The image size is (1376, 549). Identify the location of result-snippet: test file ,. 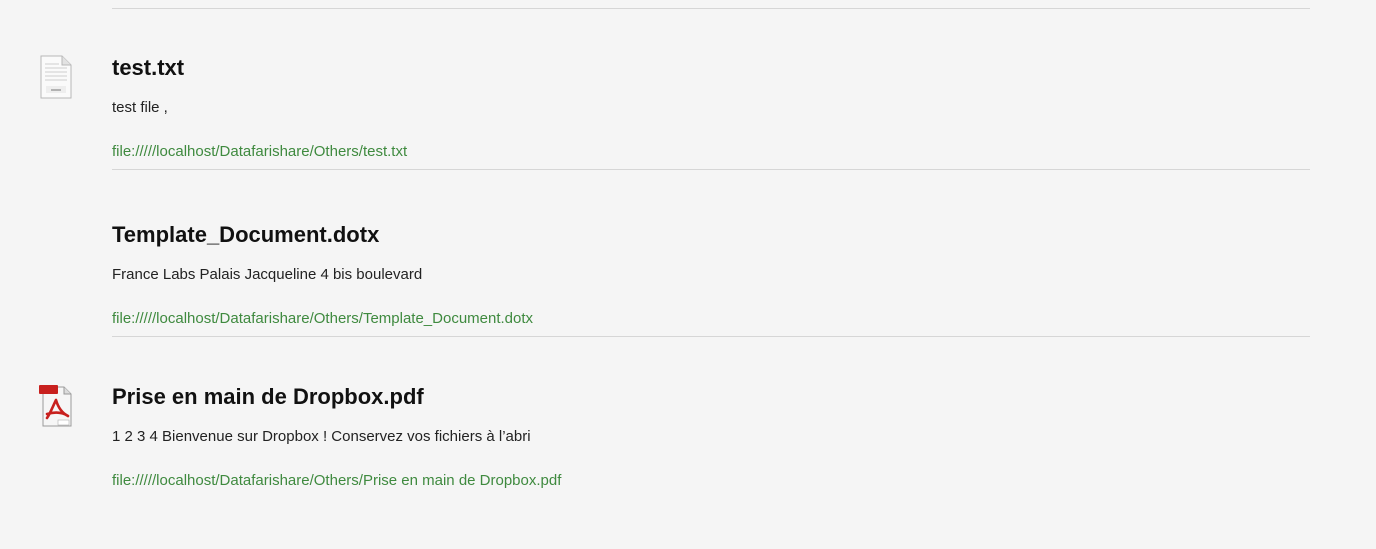
(140, 107).